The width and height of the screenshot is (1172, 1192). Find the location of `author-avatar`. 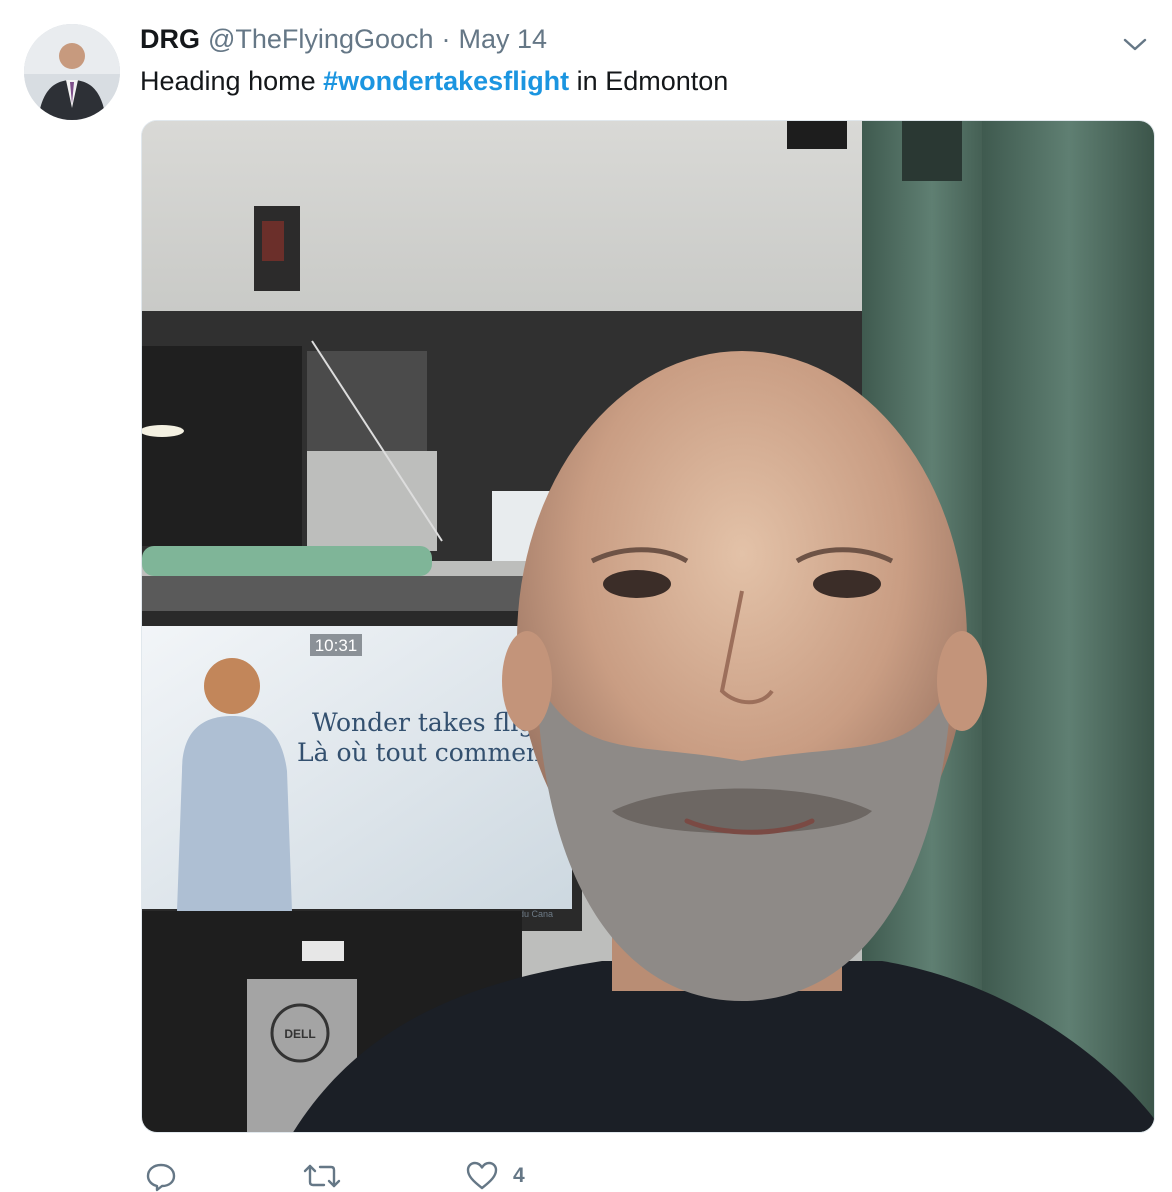

author-avatar is located at coordinates (72, 72).